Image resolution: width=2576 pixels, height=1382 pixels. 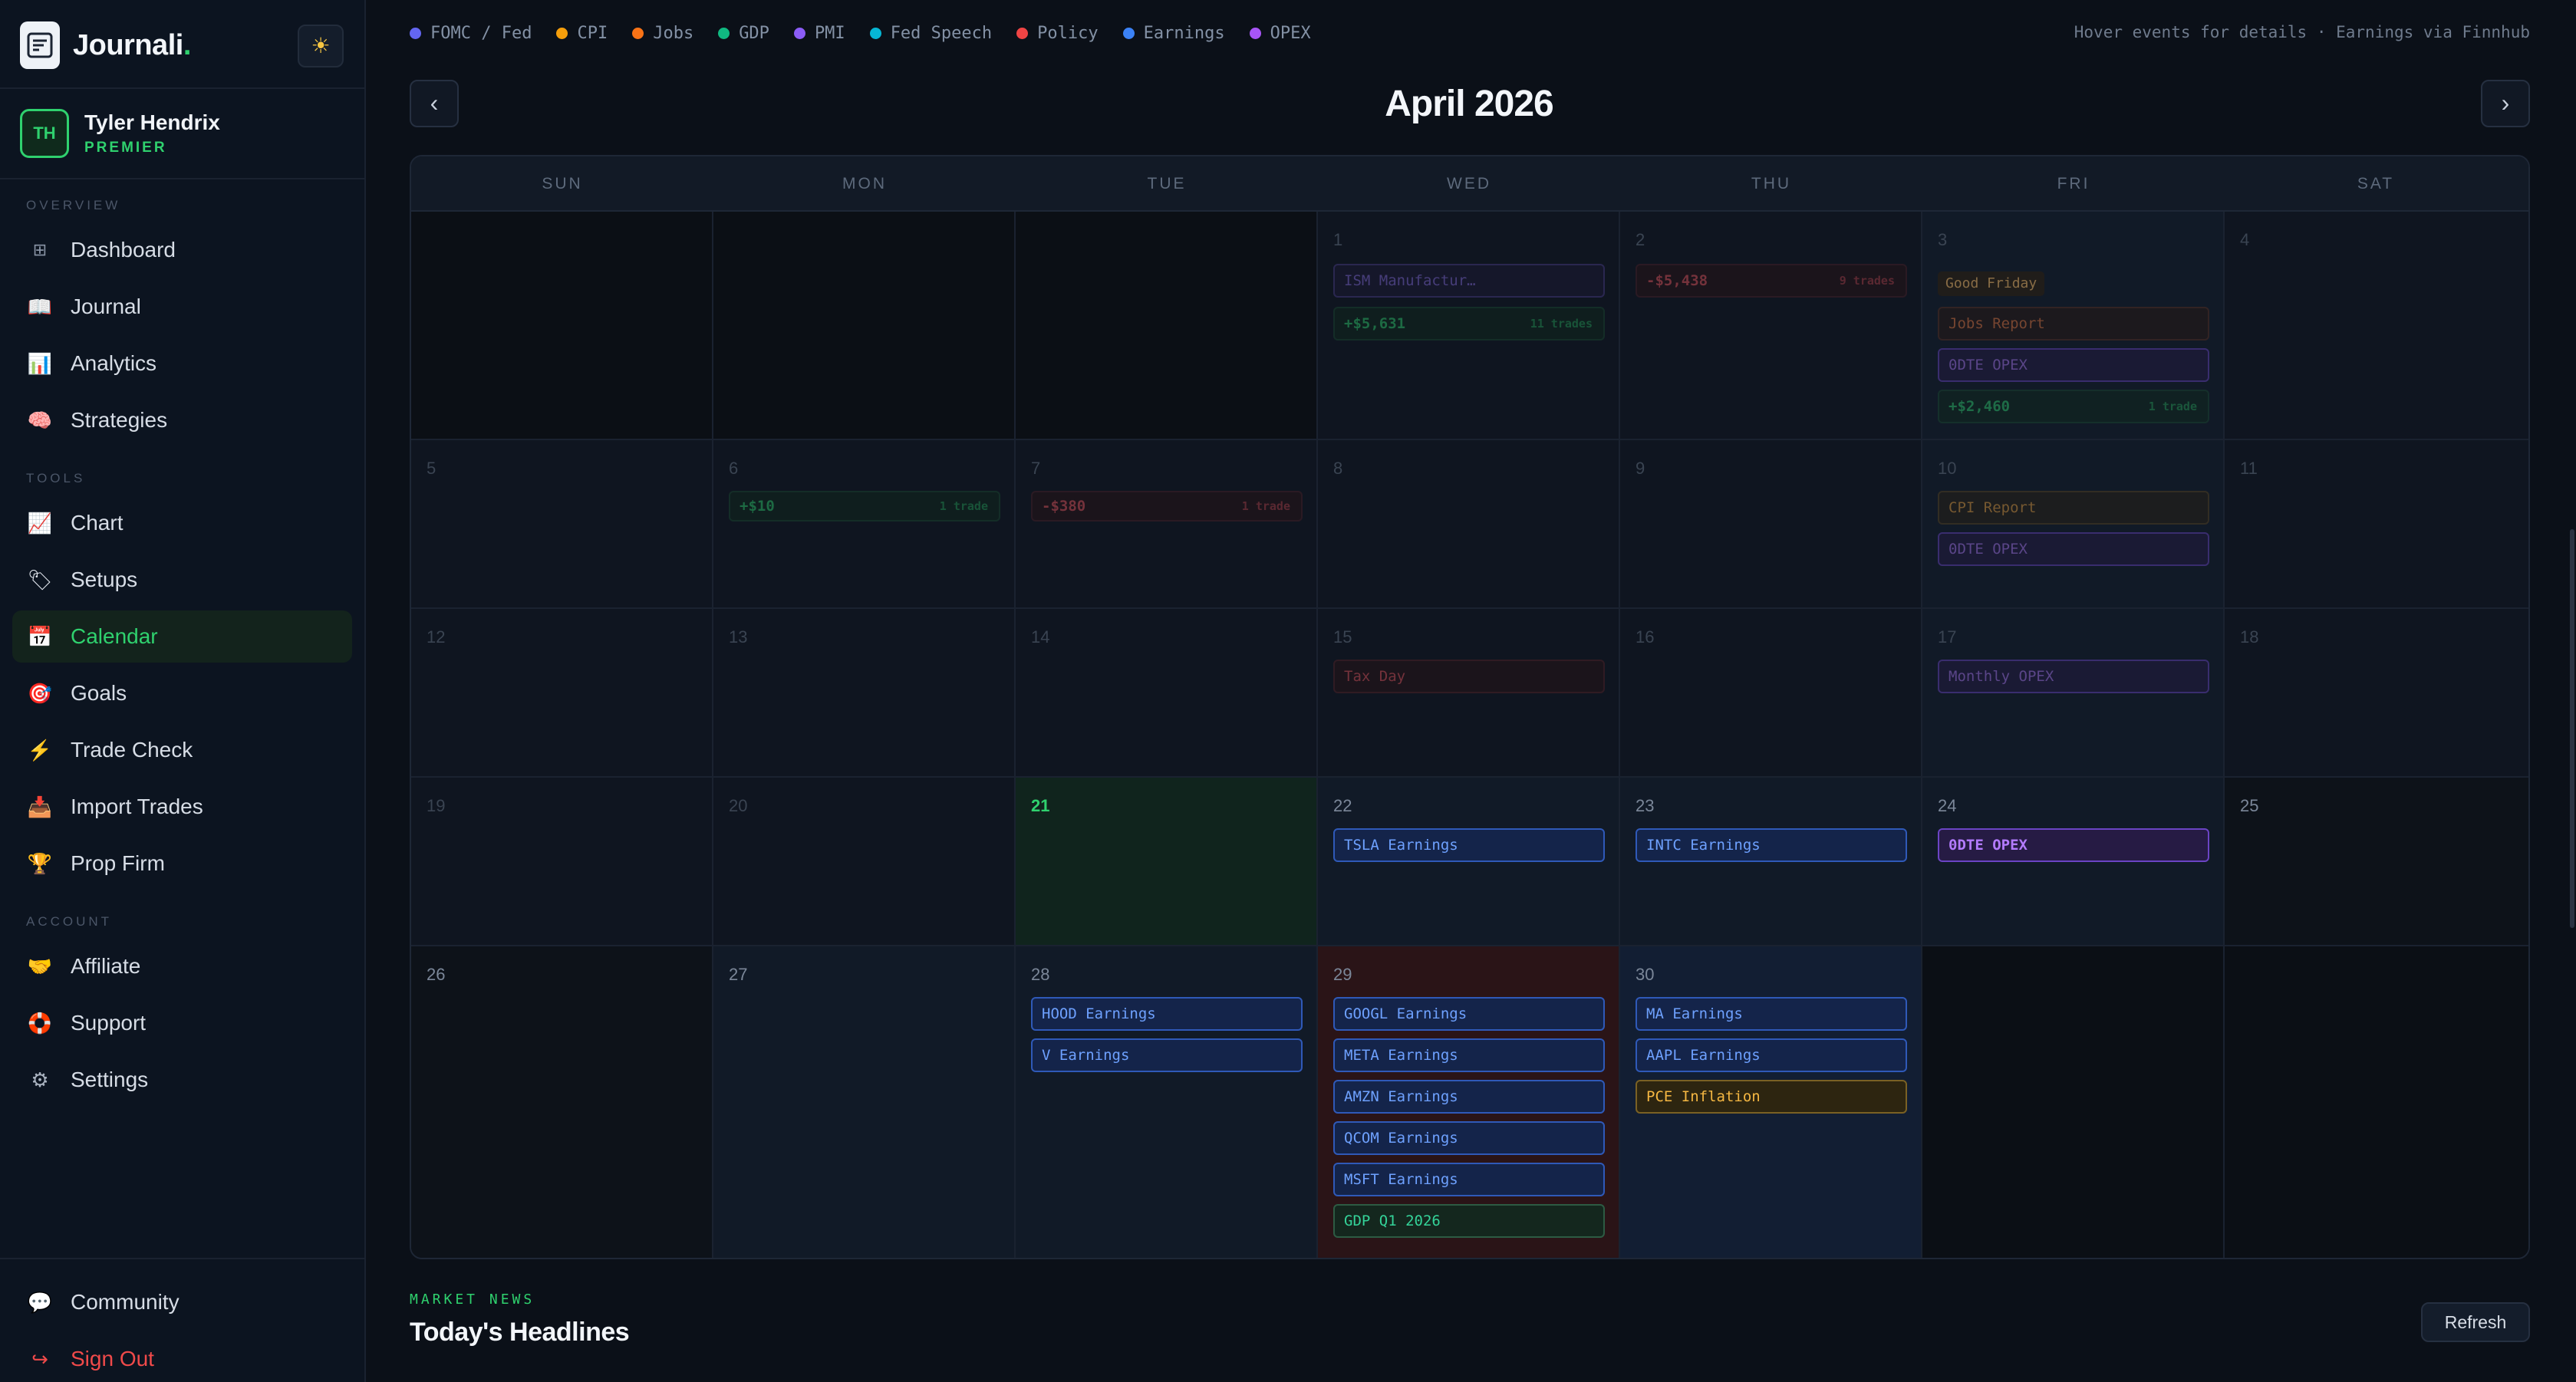 I want to click on sidebar-item-affiliate: 🤝 Affiliate, so click(x=182, y=966).